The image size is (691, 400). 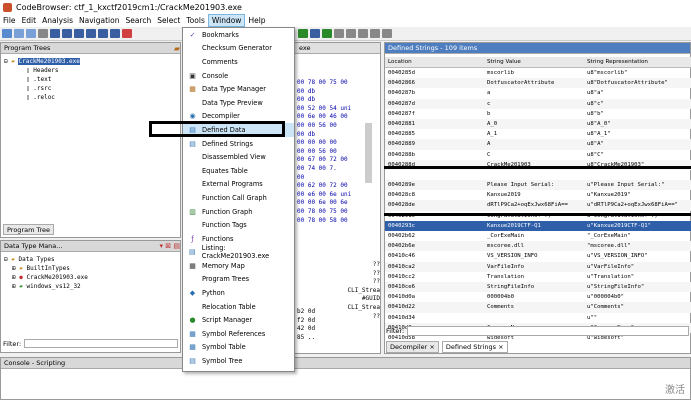 I want to click on tree-item-reloc: ▯ .reloc, so click(x=92, y=97).